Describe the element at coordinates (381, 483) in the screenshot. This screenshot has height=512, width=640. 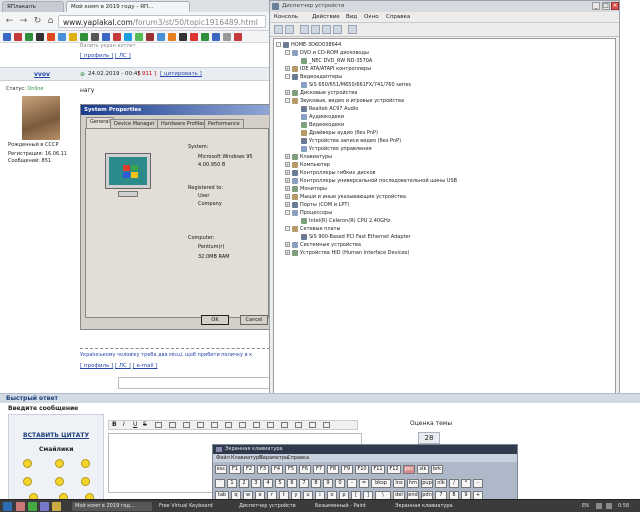
I see `osk-key: bksp` at that location.